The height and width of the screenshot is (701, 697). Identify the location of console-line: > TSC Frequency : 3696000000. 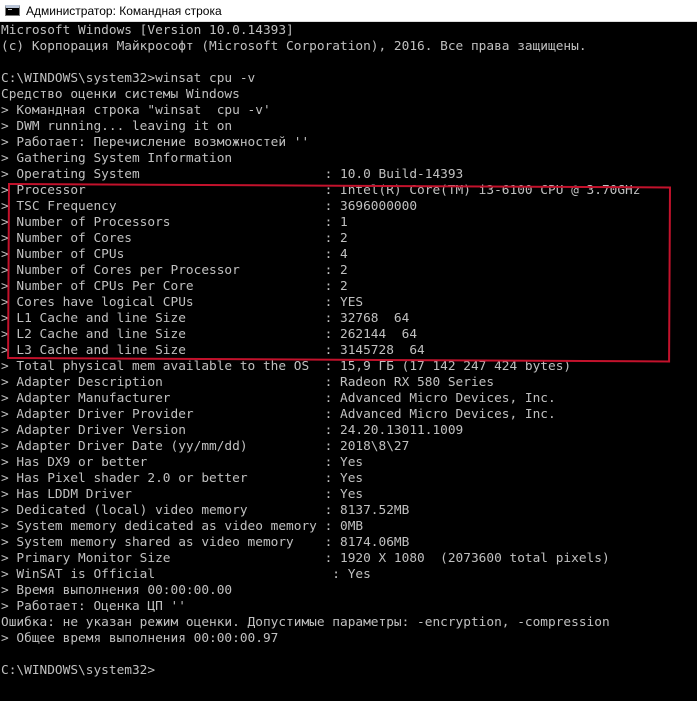
(209, 206).